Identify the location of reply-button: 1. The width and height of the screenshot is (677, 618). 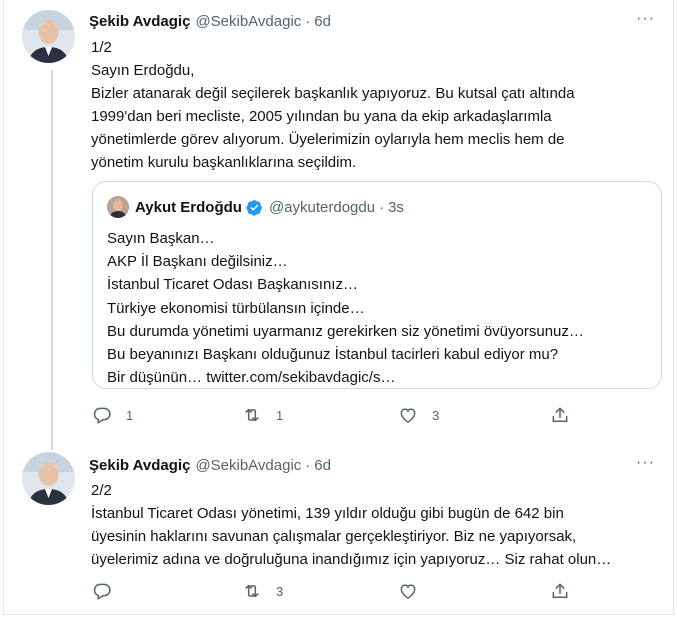
(112, 415).